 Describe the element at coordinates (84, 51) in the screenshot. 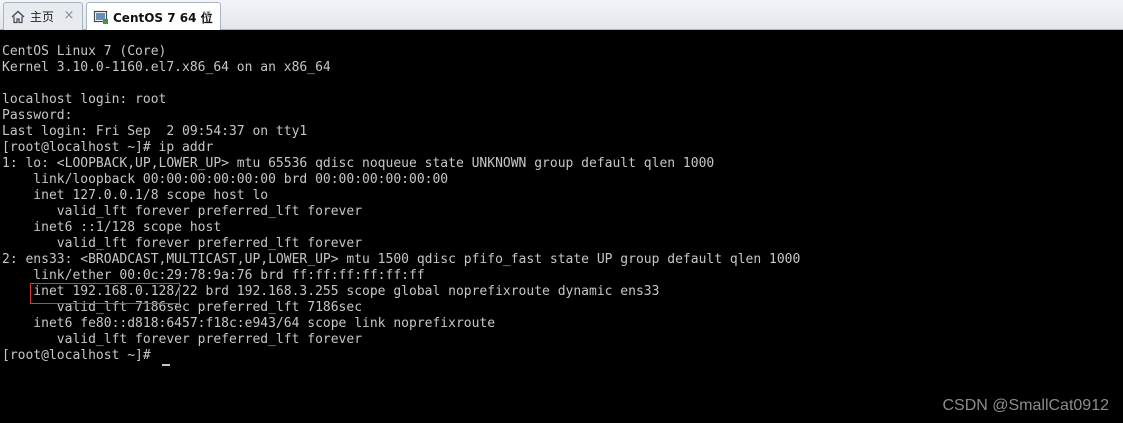

I see `terminal-line: CentOS Linux 7 (Core)` at that location.